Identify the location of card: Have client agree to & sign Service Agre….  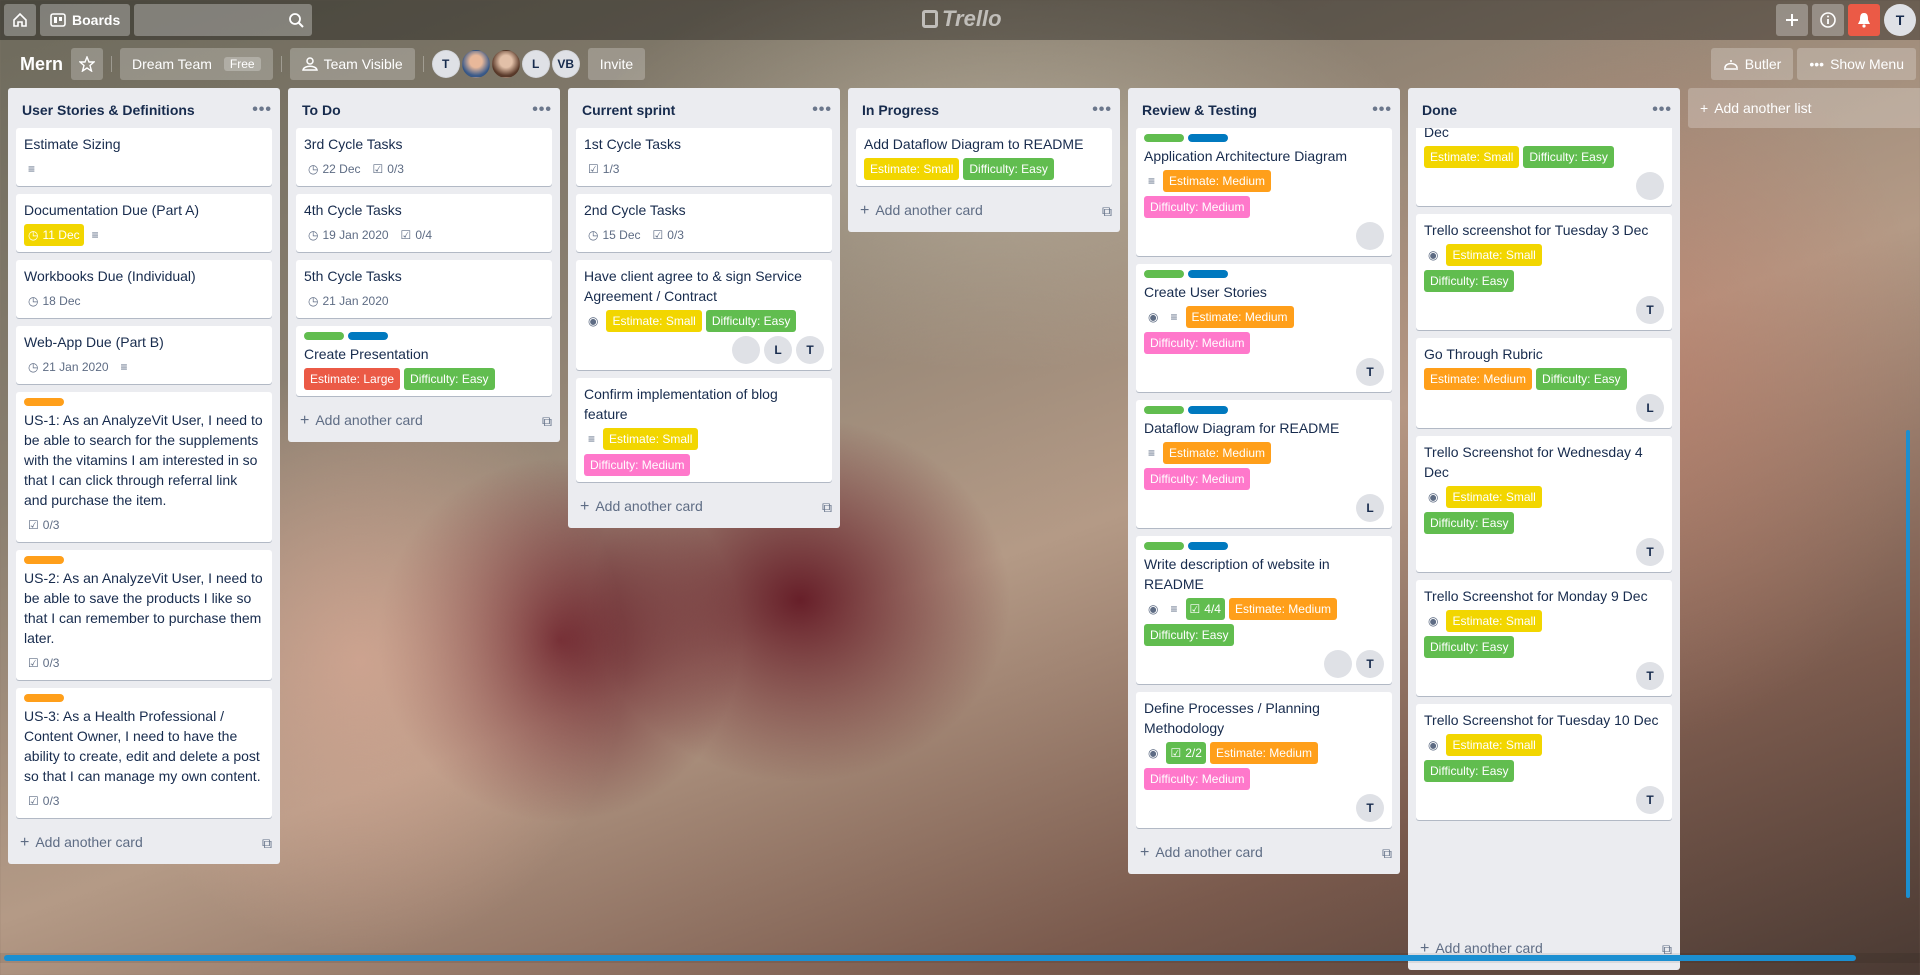
(704, 315).